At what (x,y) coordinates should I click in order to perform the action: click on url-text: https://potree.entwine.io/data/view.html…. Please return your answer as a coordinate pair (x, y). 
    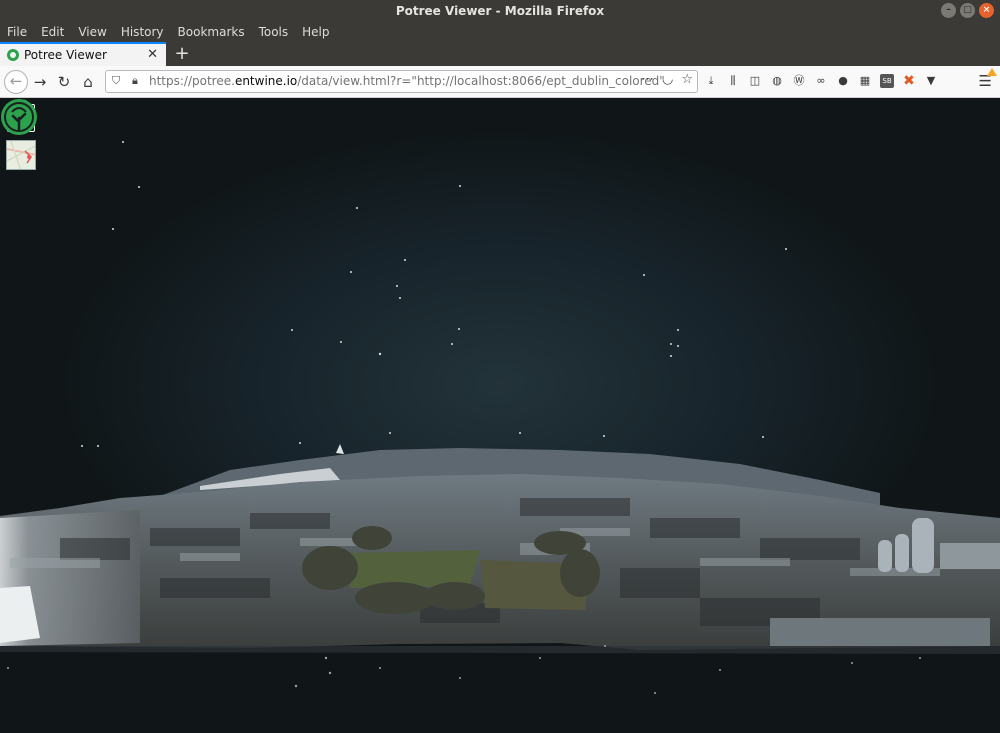
    Looking at the image, I should click on (407, 81).